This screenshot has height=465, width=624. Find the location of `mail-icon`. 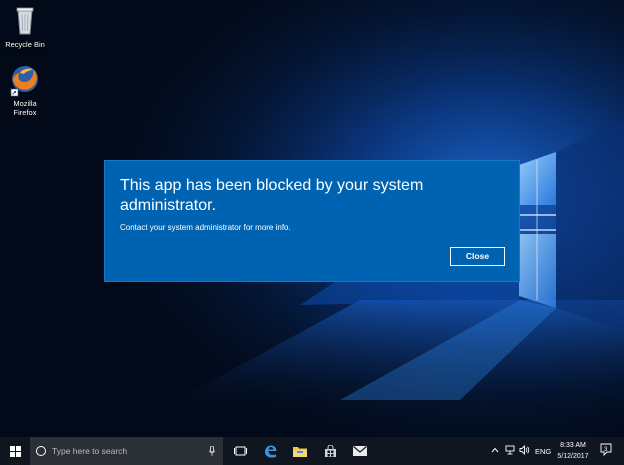

mail-icon is located at coordinates (360, 451).